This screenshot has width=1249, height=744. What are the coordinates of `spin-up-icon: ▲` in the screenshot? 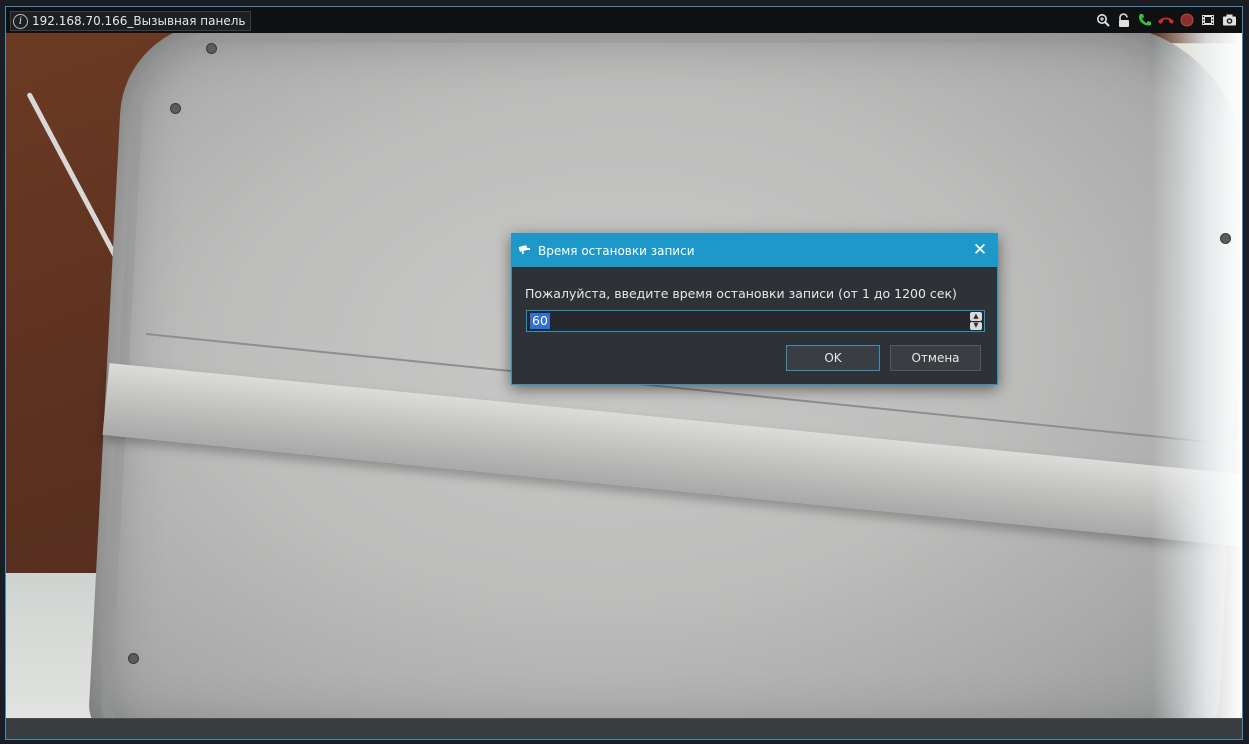 It's located at (976, 316).